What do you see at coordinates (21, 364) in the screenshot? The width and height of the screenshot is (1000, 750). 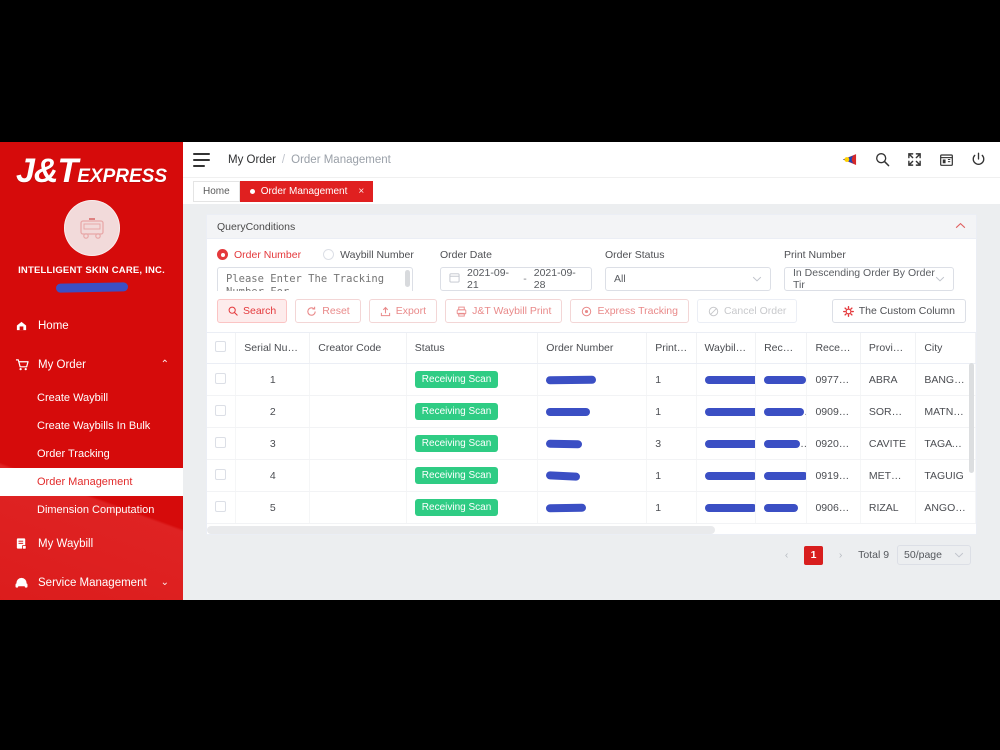 I see `cart-icon` at bounding box center [21, 364].